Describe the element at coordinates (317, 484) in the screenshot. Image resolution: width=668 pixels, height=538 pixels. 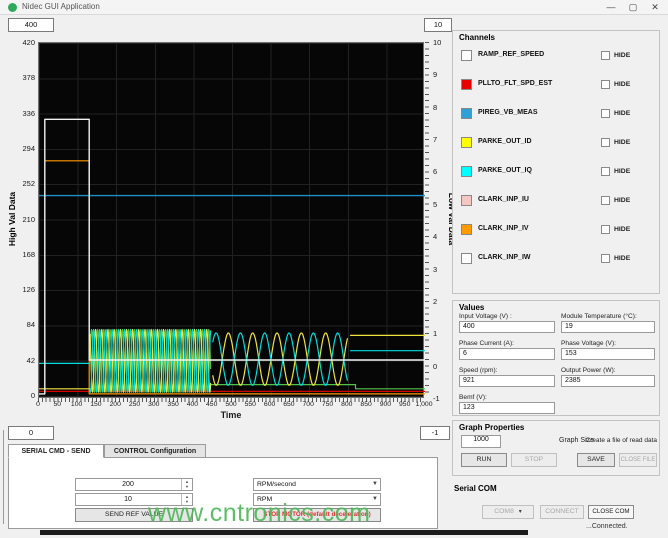
I see `accel-unit-dropdown: RPM/second ▼` at that location.